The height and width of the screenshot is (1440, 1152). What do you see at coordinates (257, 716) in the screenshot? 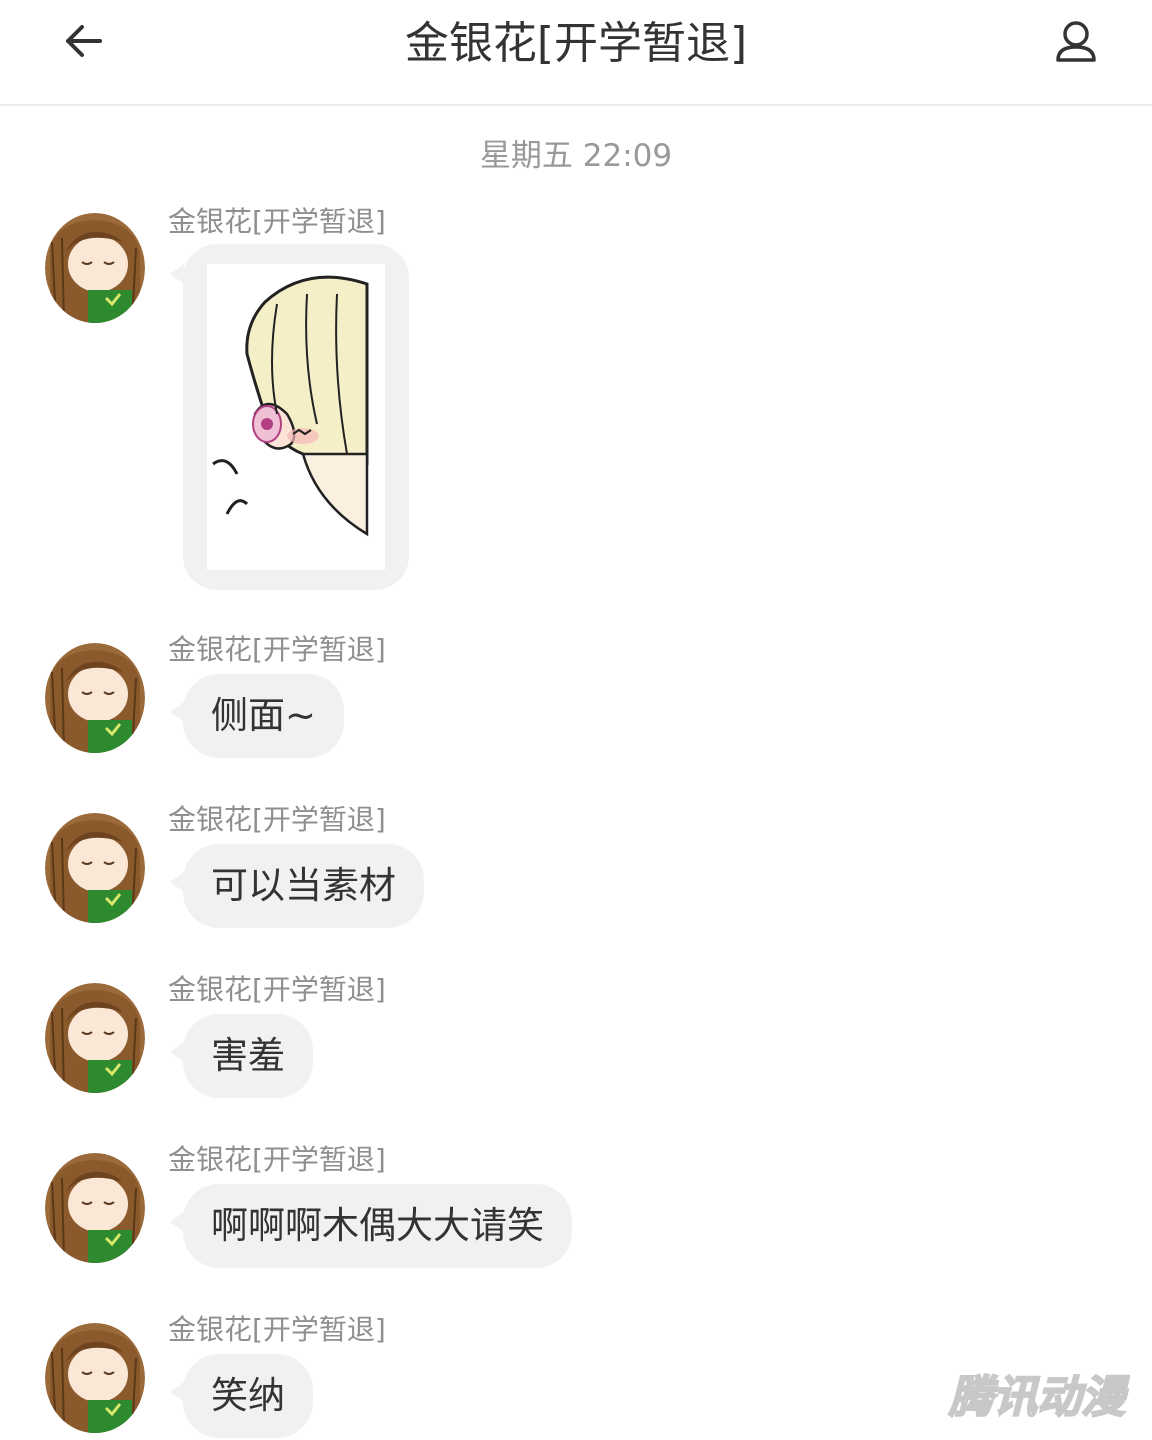
I see `message-bubble: 侧面~` at bounding box center [257, 716].